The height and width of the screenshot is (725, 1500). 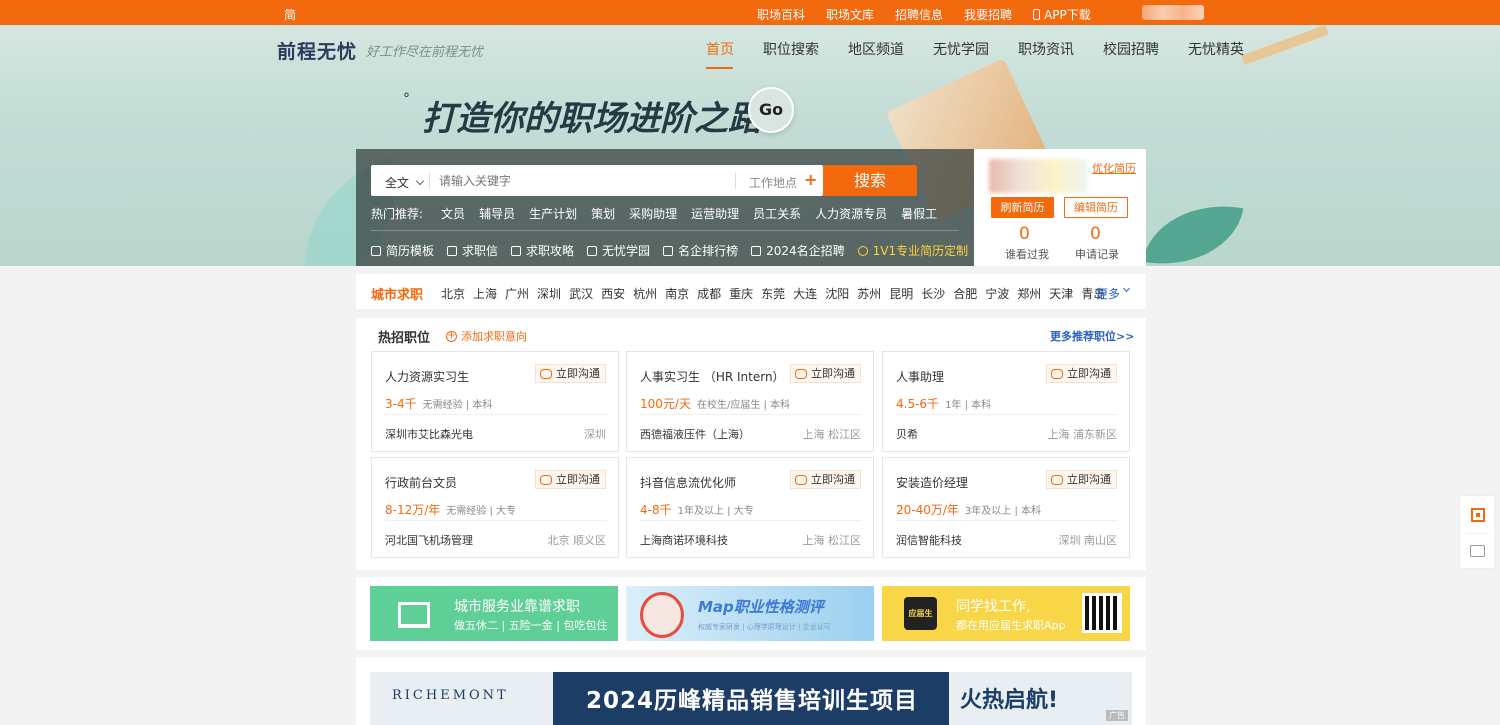 I want to click on user-account-menu, so click(x=1173, y=12).